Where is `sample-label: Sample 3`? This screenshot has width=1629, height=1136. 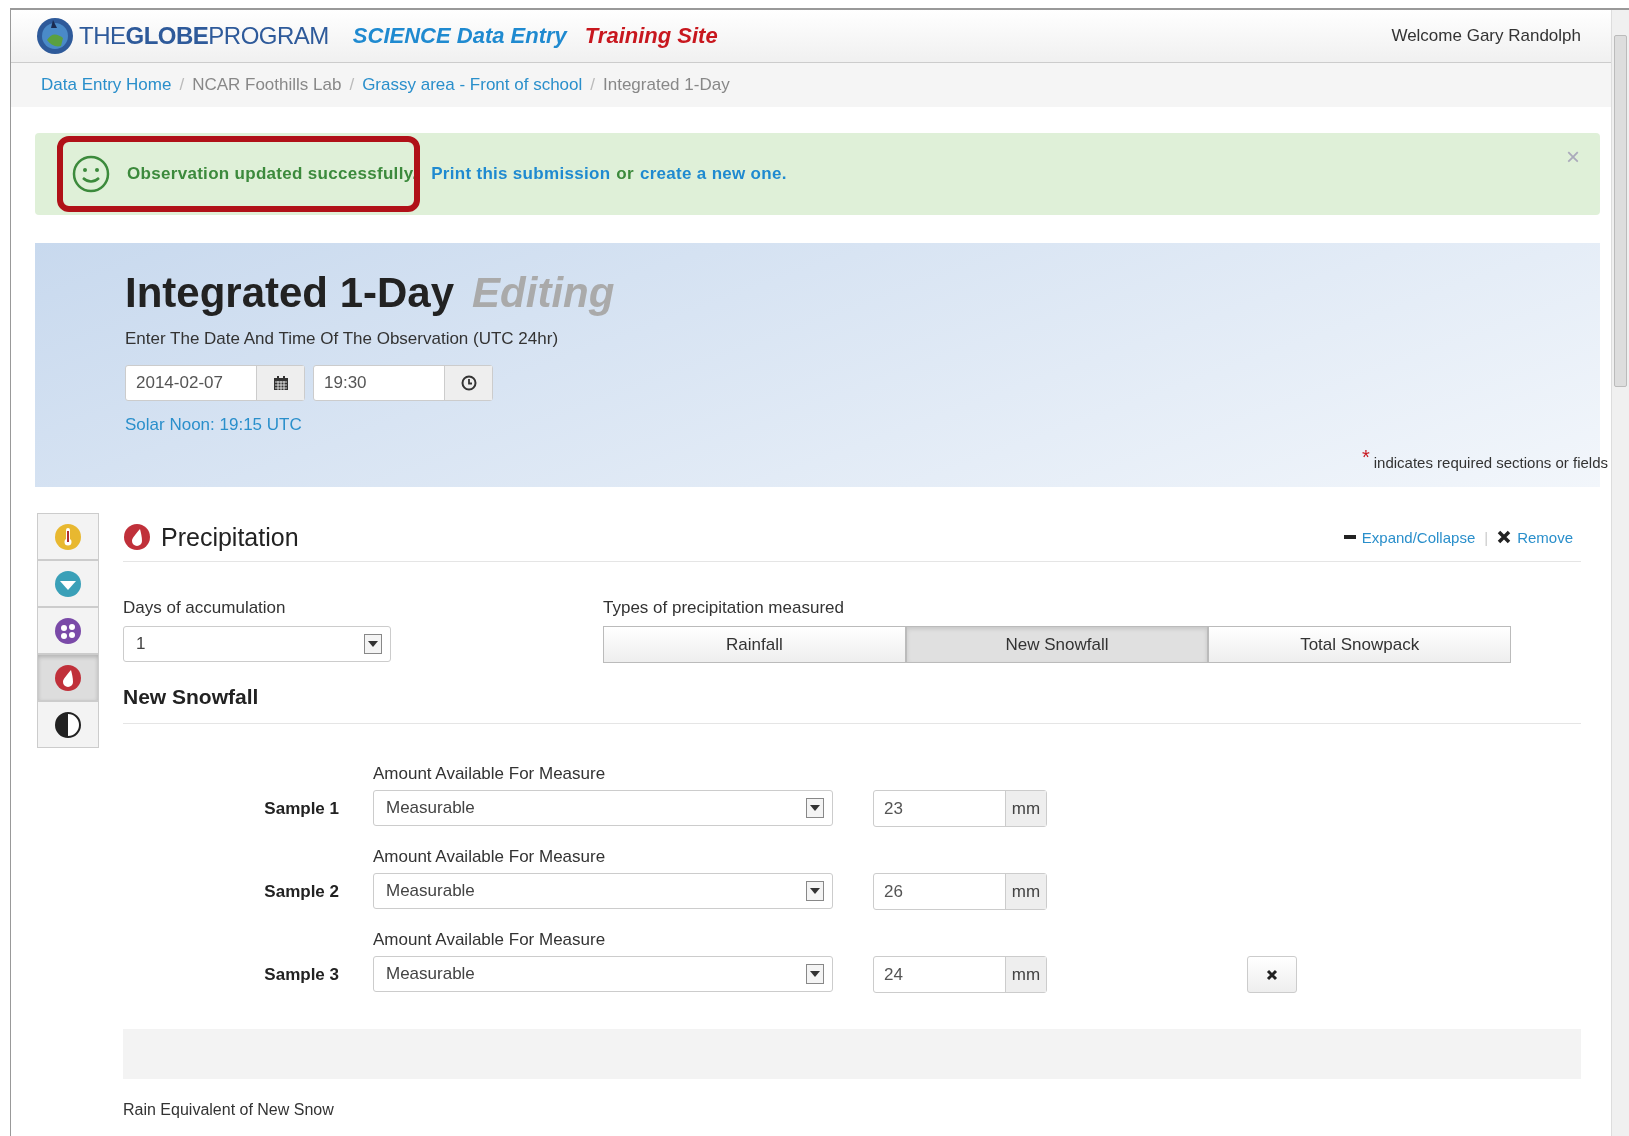 sample-label: Sample 3 is located at coordinates (301, 975).